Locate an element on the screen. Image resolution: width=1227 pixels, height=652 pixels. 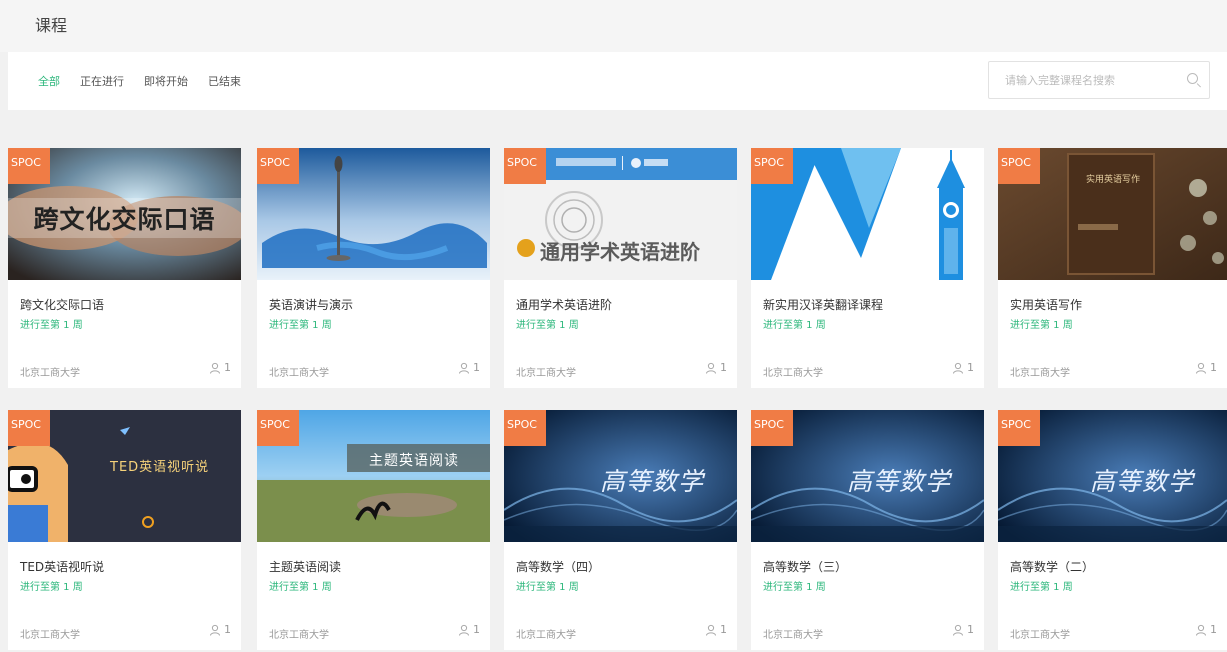
cover-title: 通用学术英语进阶 is located at coordinates (620, 252).